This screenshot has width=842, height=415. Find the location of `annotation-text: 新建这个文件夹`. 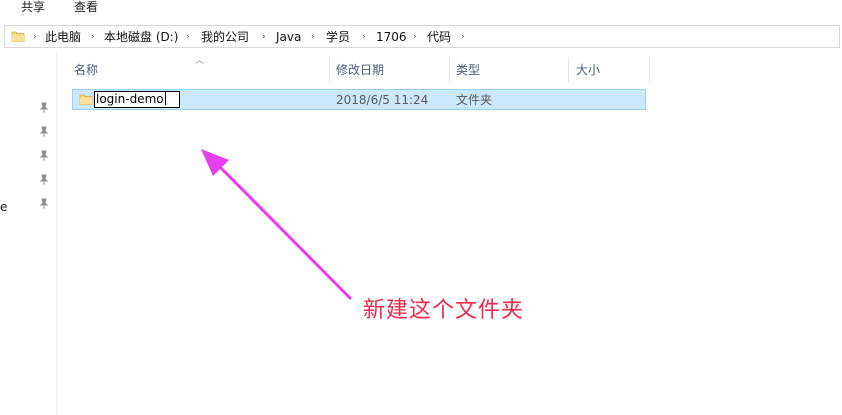

annotation-text: 新建这个文件夹 is located at coordinates (444, 310).